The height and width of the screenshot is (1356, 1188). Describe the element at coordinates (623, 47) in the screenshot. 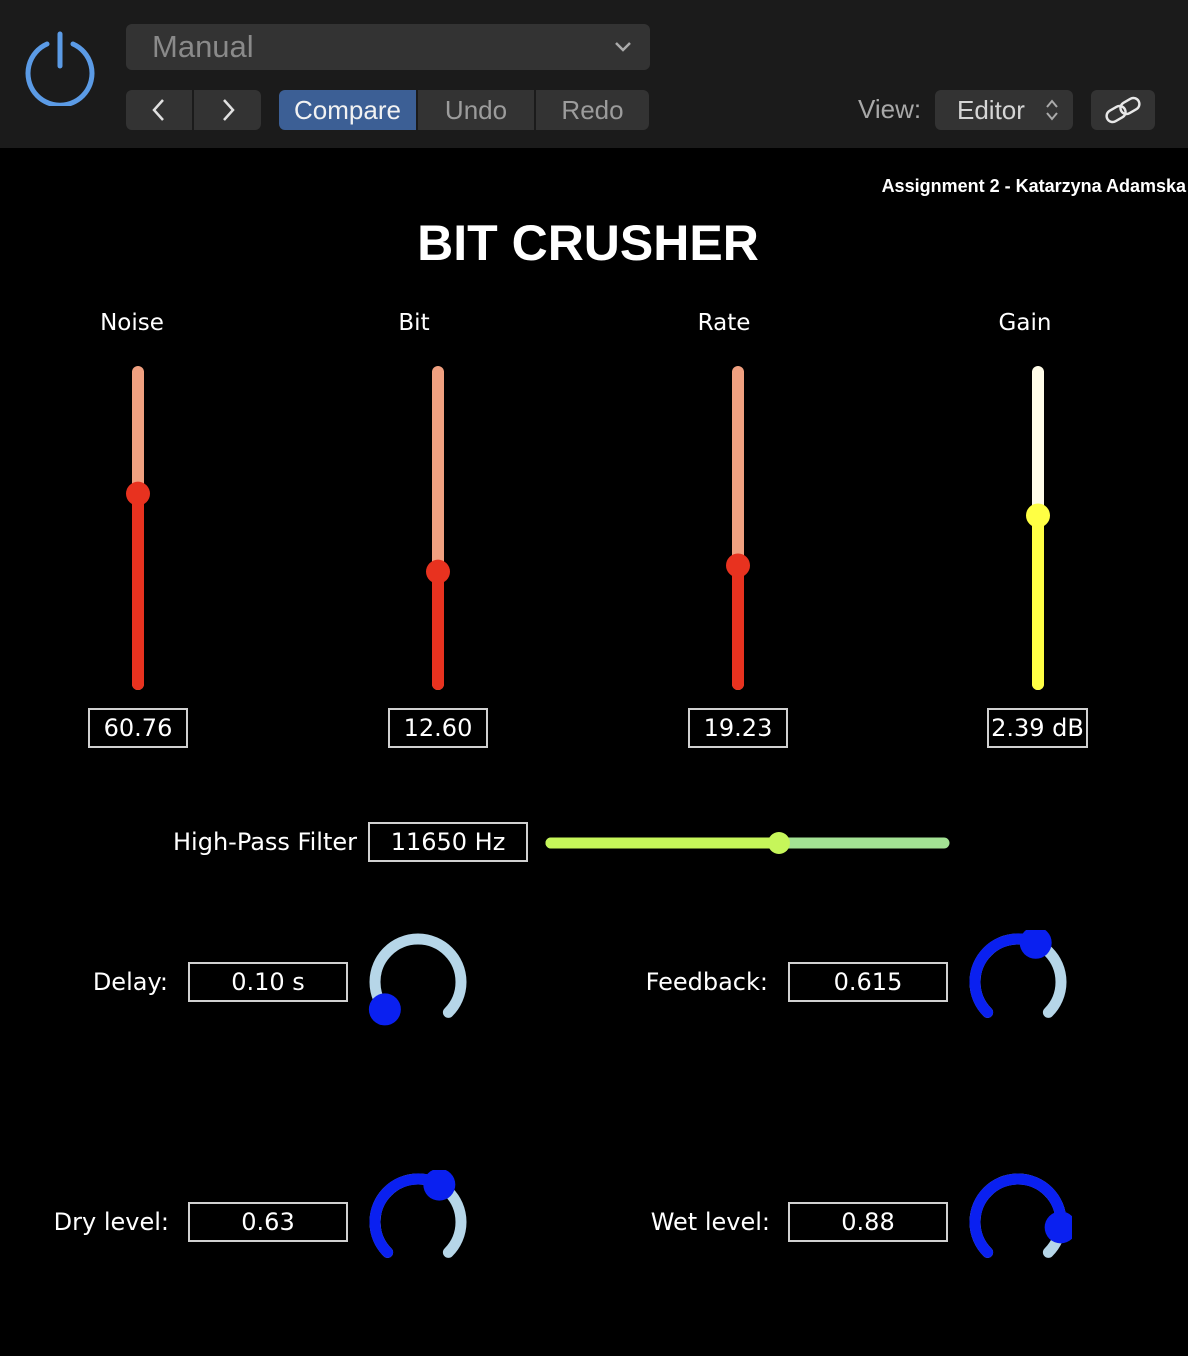

I see `chevron-down-icon` at that location.